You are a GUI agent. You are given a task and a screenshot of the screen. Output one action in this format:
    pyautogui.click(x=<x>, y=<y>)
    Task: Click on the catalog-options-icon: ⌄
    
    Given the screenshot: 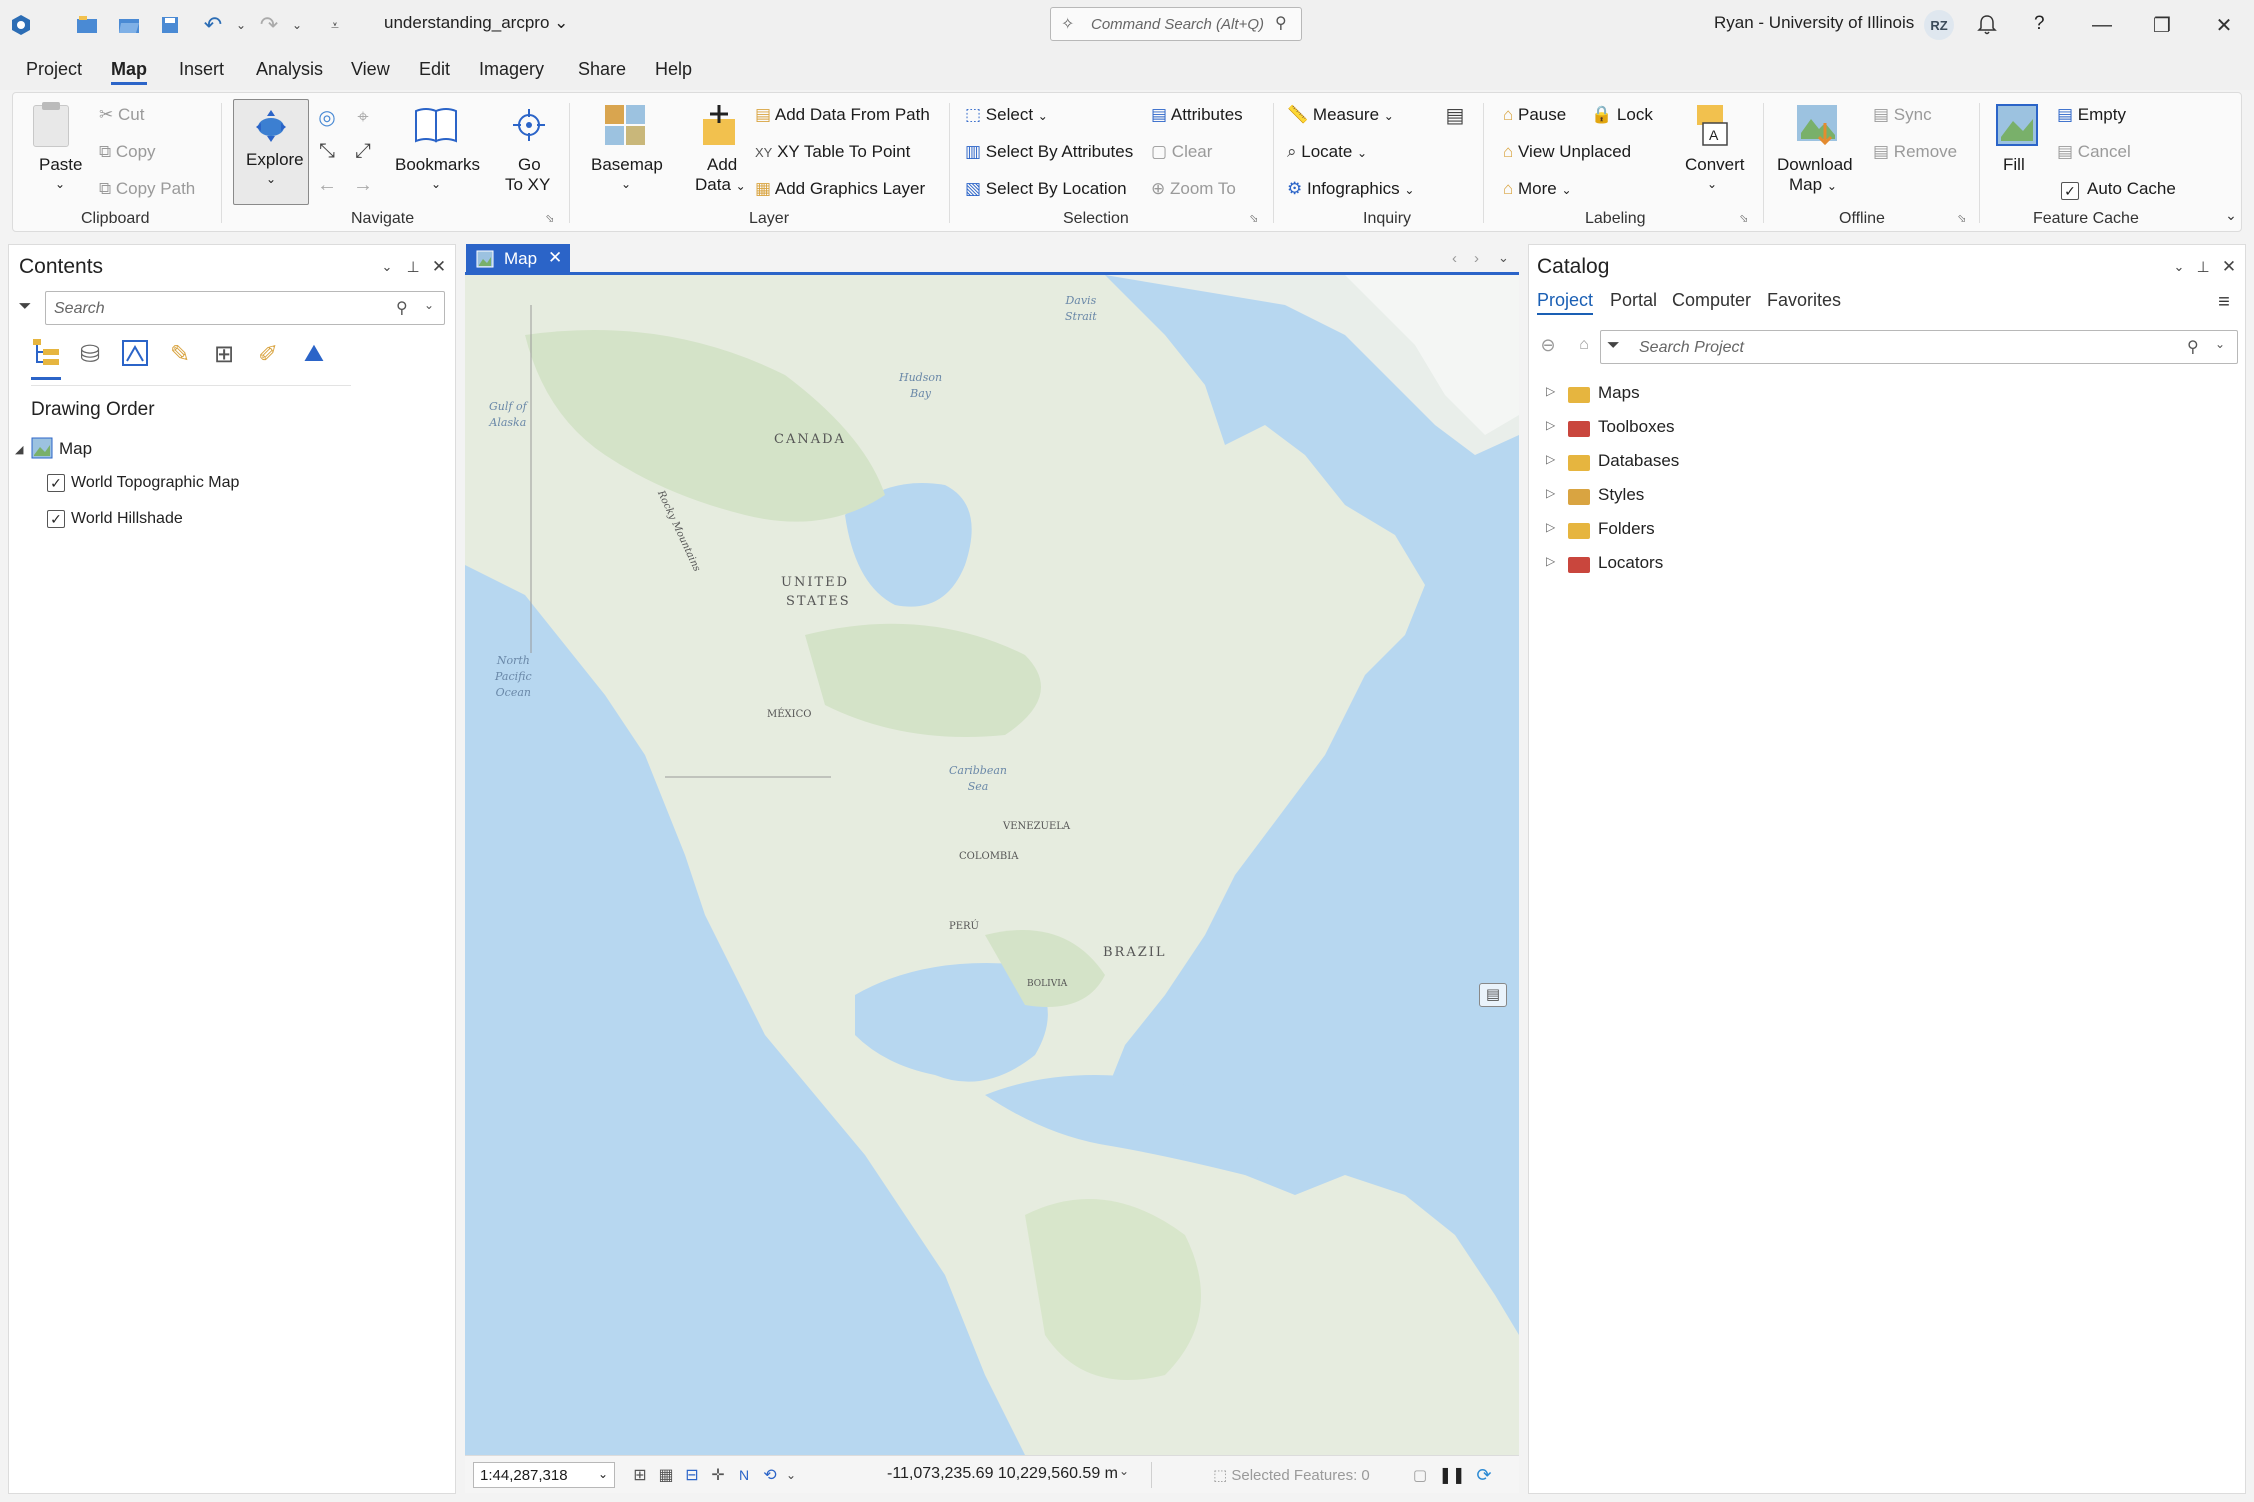 What is the action you would take?
    pyautogui.click(x=2179, y=267)
    